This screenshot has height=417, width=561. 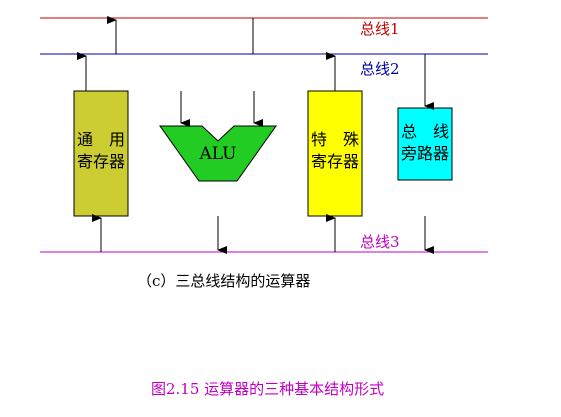 I want to click on special-registers-label-line-1: 特 殊, so click(x=334, y=139).